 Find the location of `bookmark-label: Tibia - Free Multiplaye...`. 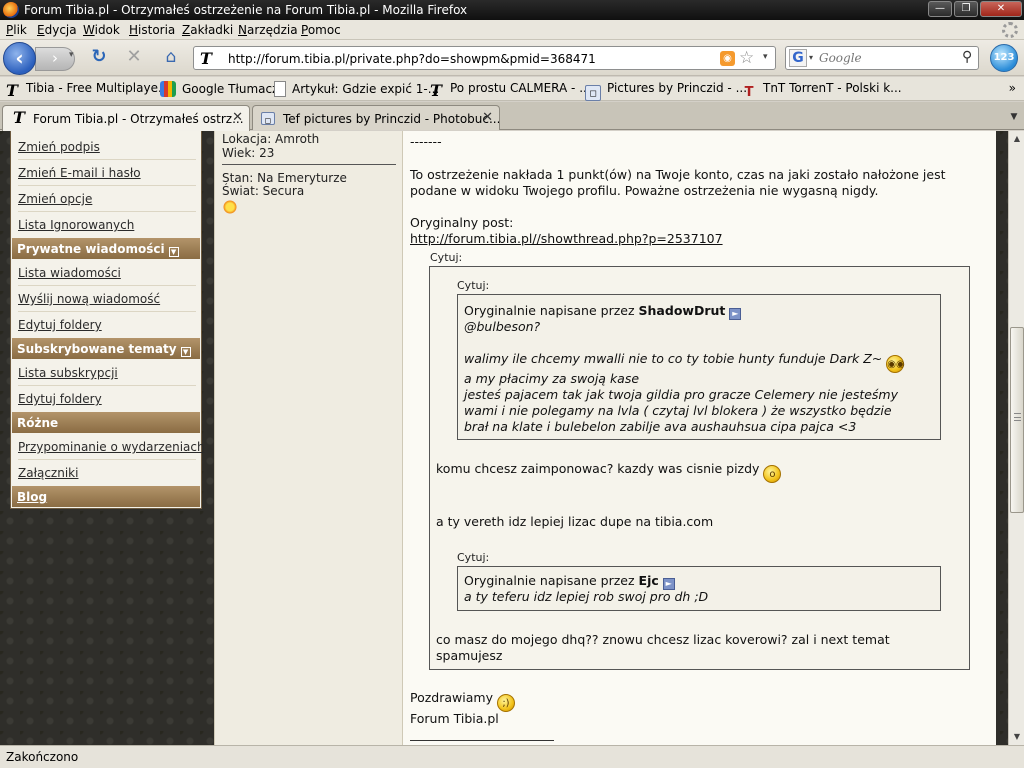

bookmark-label: Tibia - Free Multiplaye... is located at coordinates (98, 88).